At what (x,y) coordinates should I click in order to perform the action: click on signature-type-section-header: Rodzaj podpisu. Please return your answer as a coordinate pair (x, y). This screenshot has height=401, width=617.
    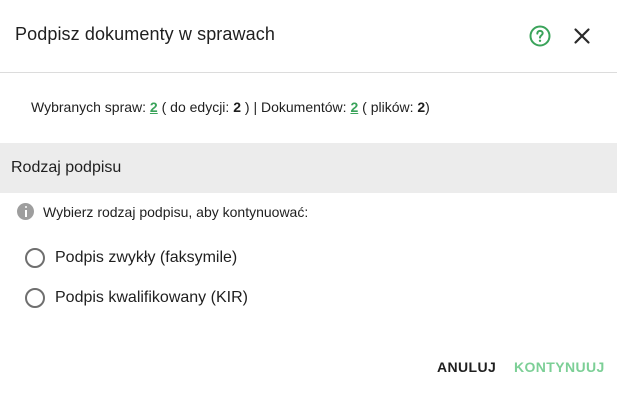
    Looking at the image, I should click on (308, 168).